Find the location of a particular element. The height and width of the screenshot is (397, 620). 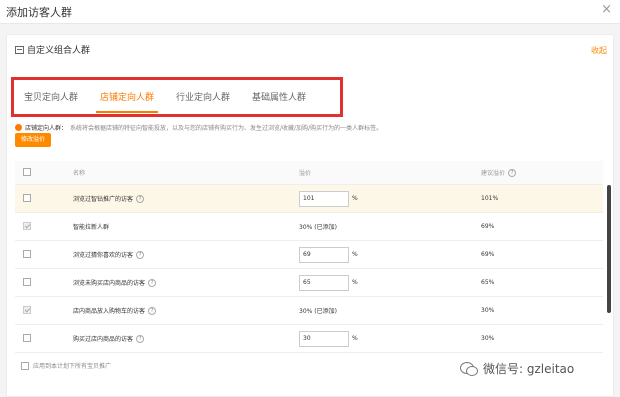

row-name: 店内商品放入购物车的访客 is located at coordinates (109, 311).